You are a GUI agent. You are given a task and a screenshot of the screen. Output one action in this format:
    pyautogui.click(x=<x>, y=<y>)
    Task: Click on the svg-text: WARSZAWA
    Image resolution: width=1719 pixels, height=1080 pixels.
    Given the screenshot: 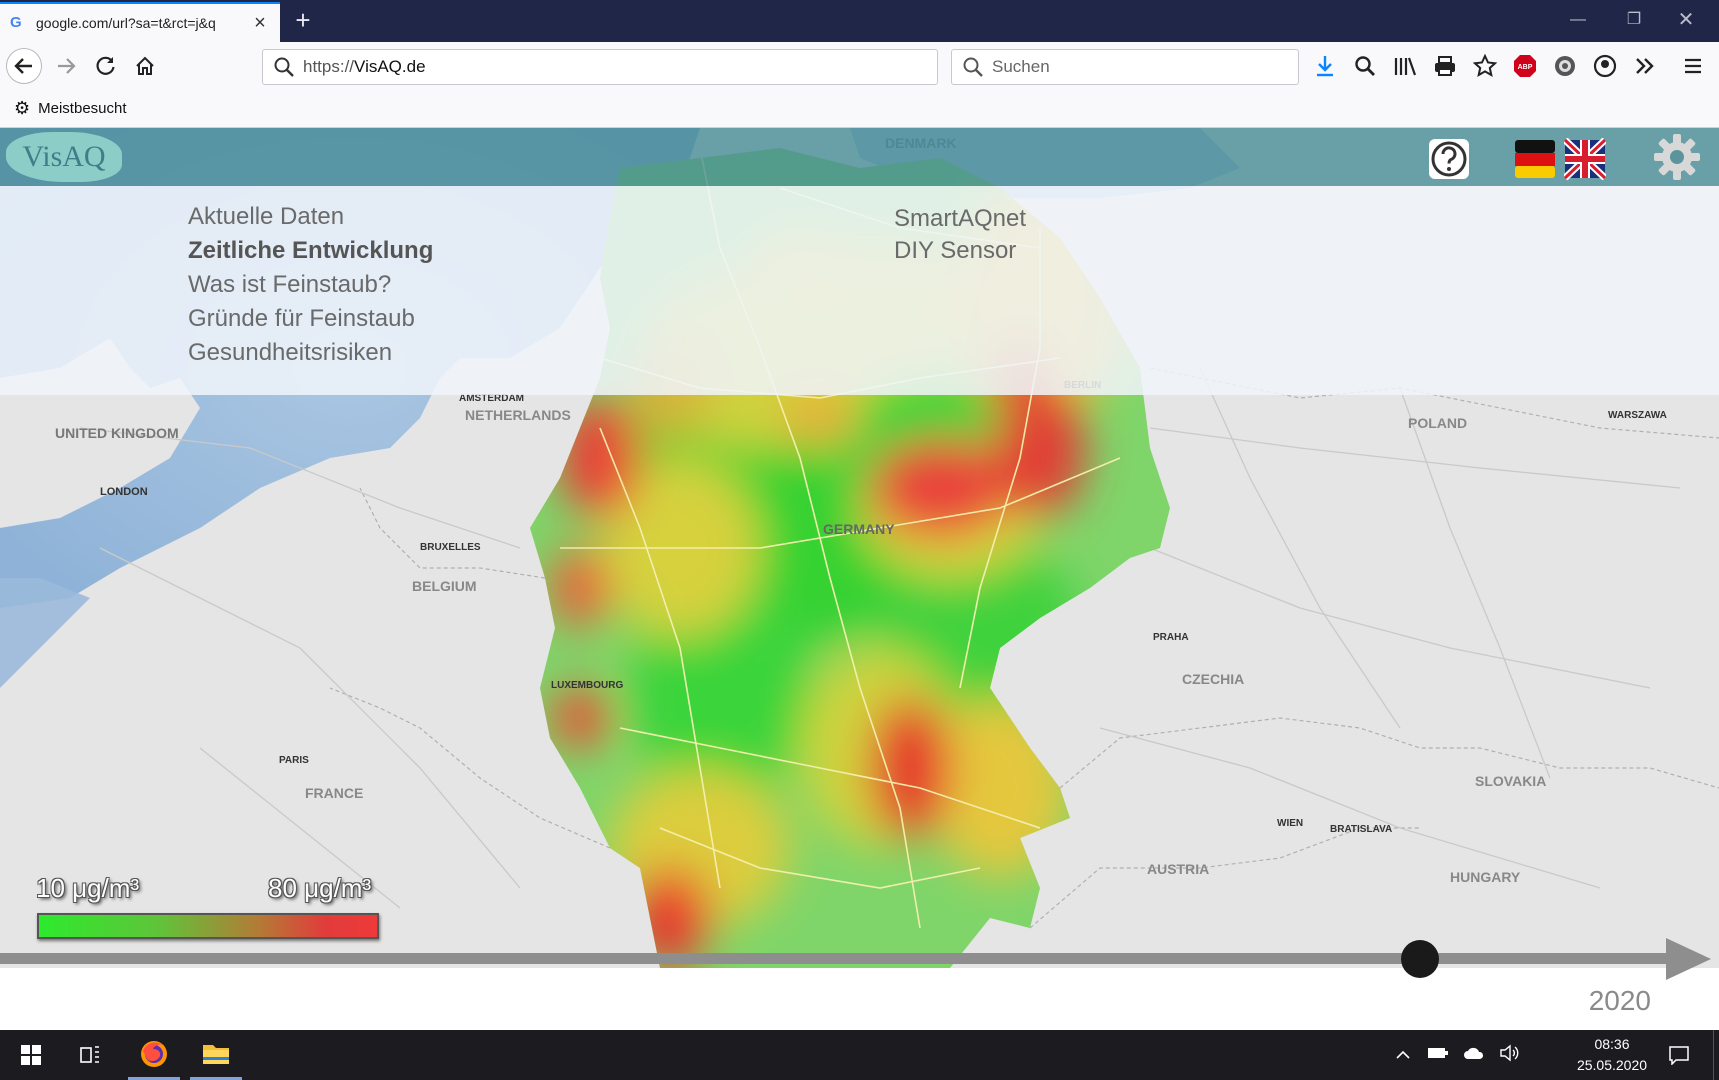 What is the action you would take?
    pyautogui.click(x=1637, y=415)
    